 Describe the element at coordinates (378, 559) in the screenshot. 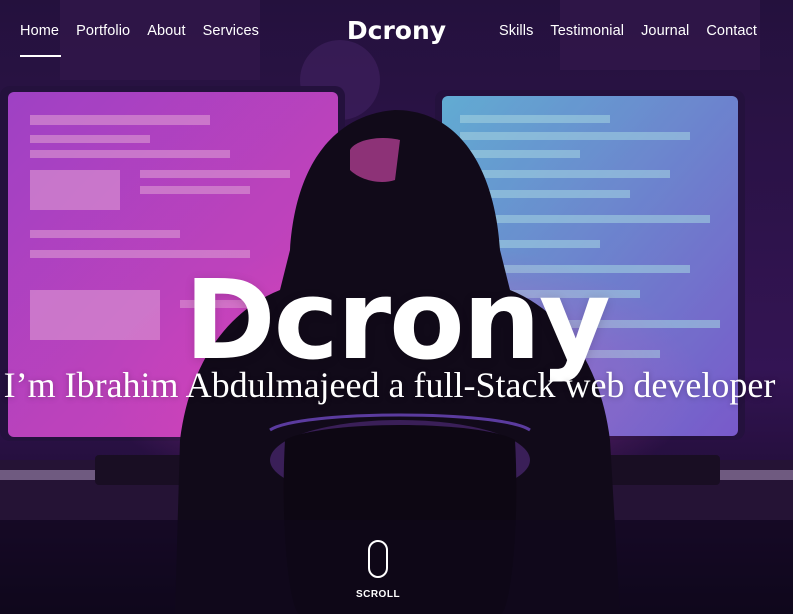

I see `mouse-scroll-icon` at that location.